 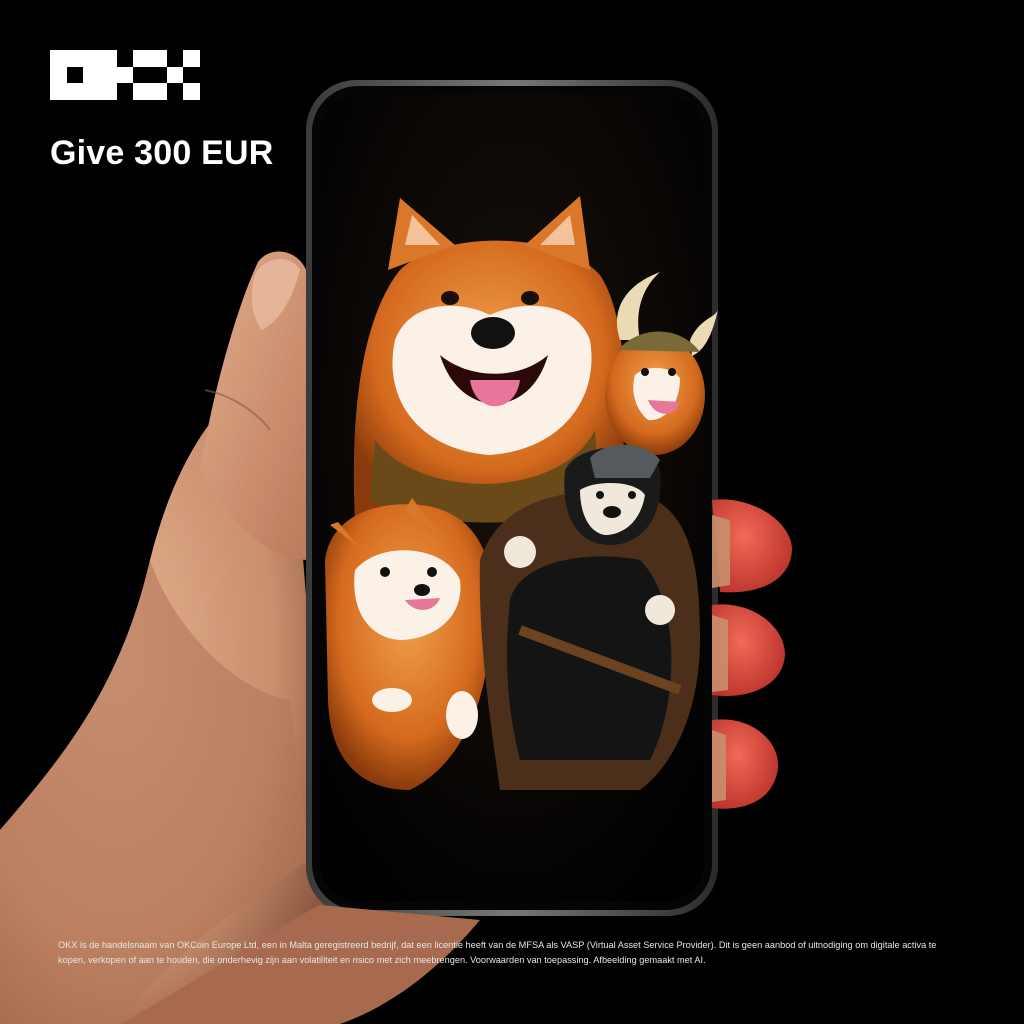 What do you see at coordinates (125, 75) in the screenshot?
I see `okx-logo` at bounding box center [125, 75].